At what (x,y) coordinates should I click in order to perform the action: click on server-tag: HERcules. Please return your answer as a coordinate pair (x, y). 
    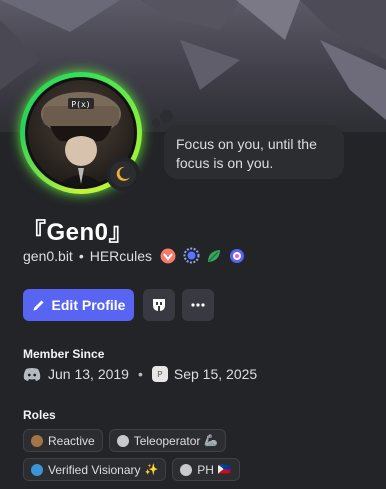
    Looking at the image, I should click on (121, 256).